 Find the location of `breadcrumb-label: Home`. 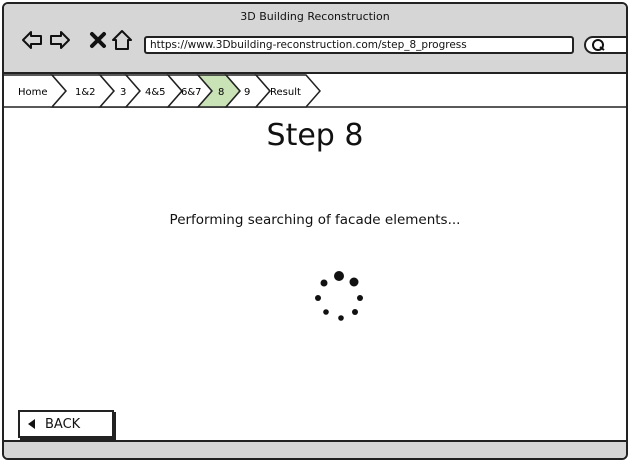

breadcrumb-label: Home is located at coordinates (33, 92).